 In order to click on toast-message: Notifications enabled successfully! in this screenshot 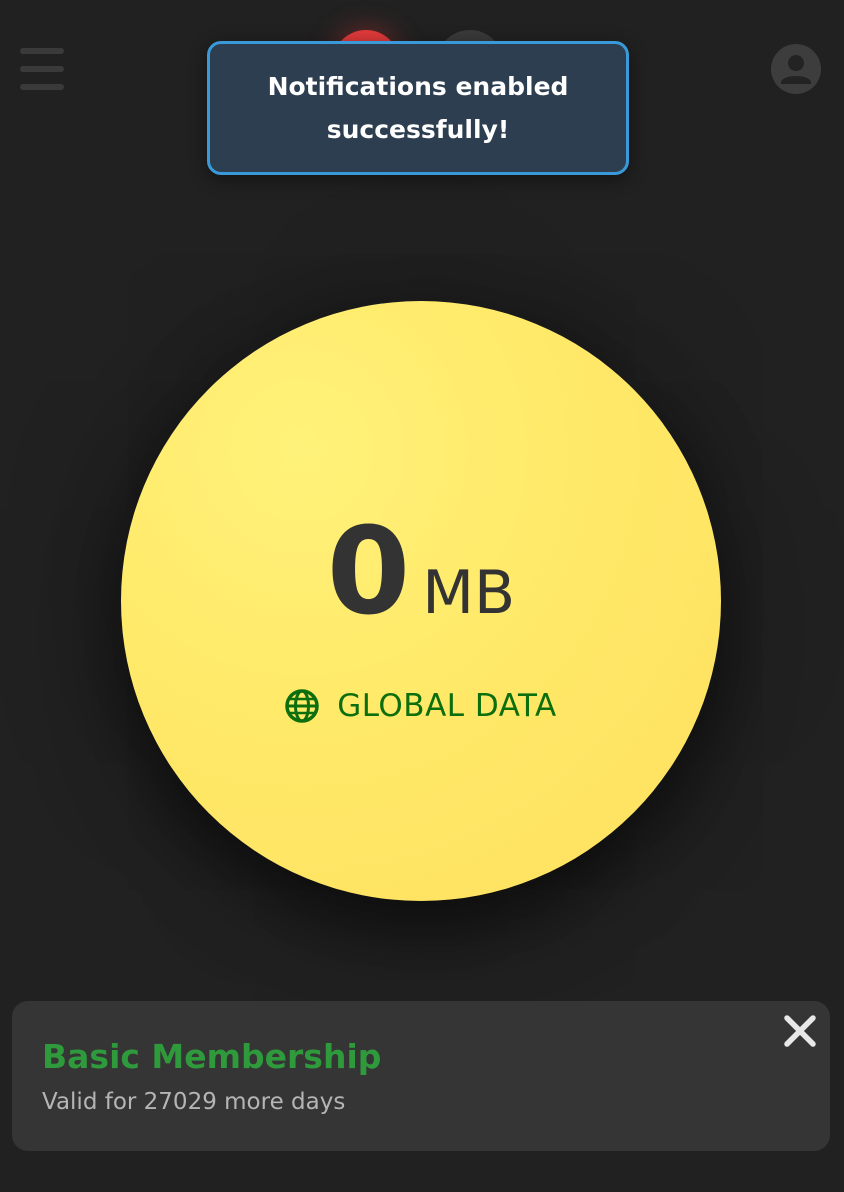, I will do `click(418, 108)`.